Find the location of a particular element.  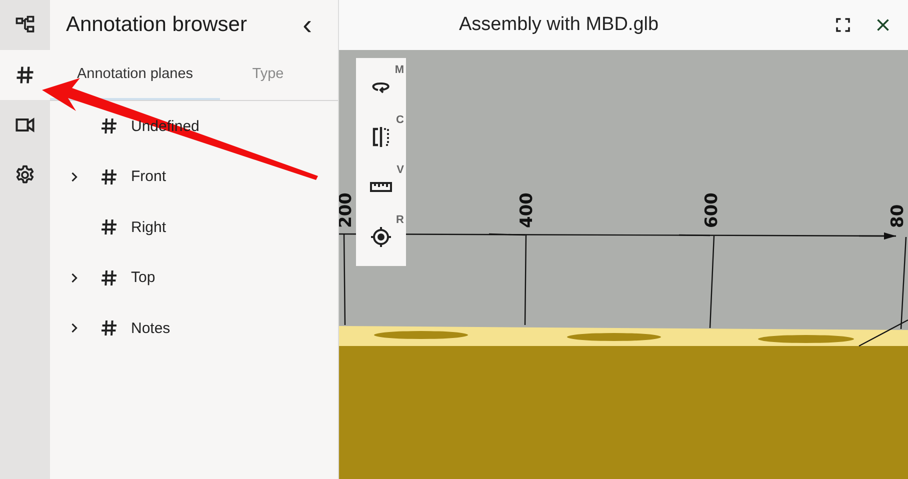

tree-item-label: Top is located at coordinates (143, 277).